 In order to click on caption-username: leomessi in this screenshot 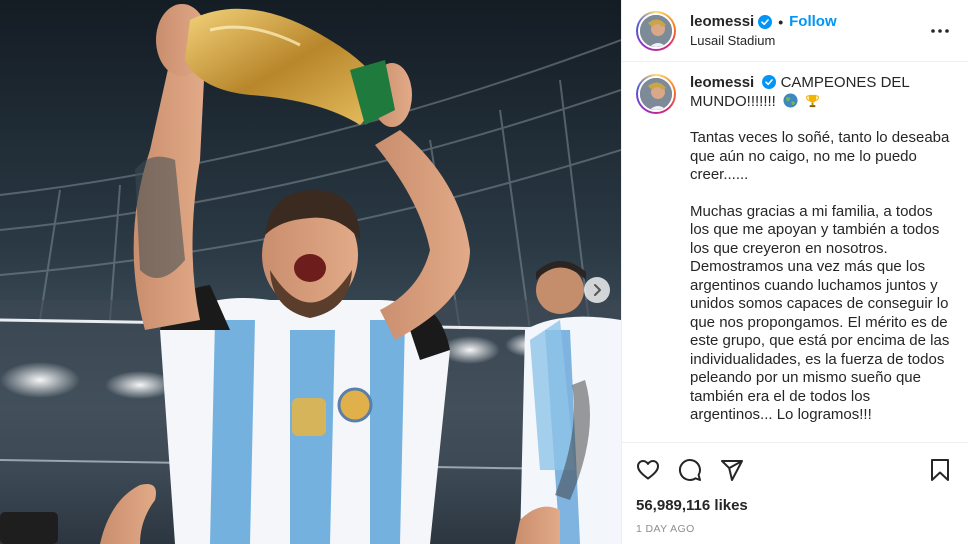, I will do `click(722, 82)`.